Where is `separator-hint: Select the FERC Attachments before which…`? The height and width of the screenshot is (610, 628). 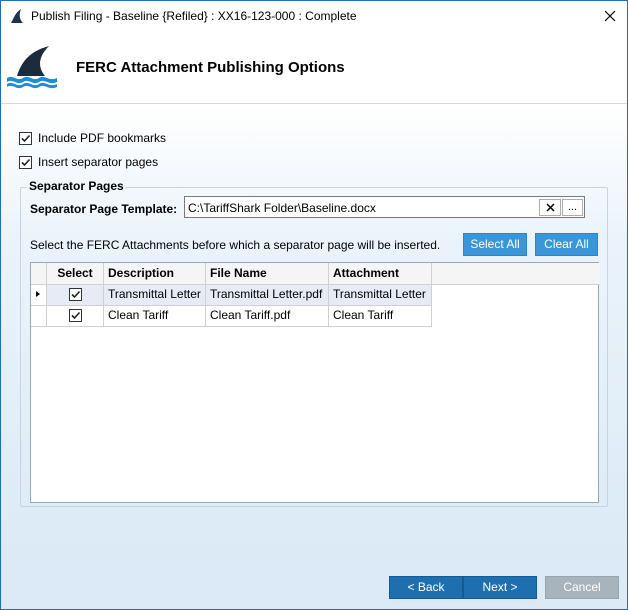
separator-hint: Select the FERC Attachments before which… is located at coordinates (235, 245).